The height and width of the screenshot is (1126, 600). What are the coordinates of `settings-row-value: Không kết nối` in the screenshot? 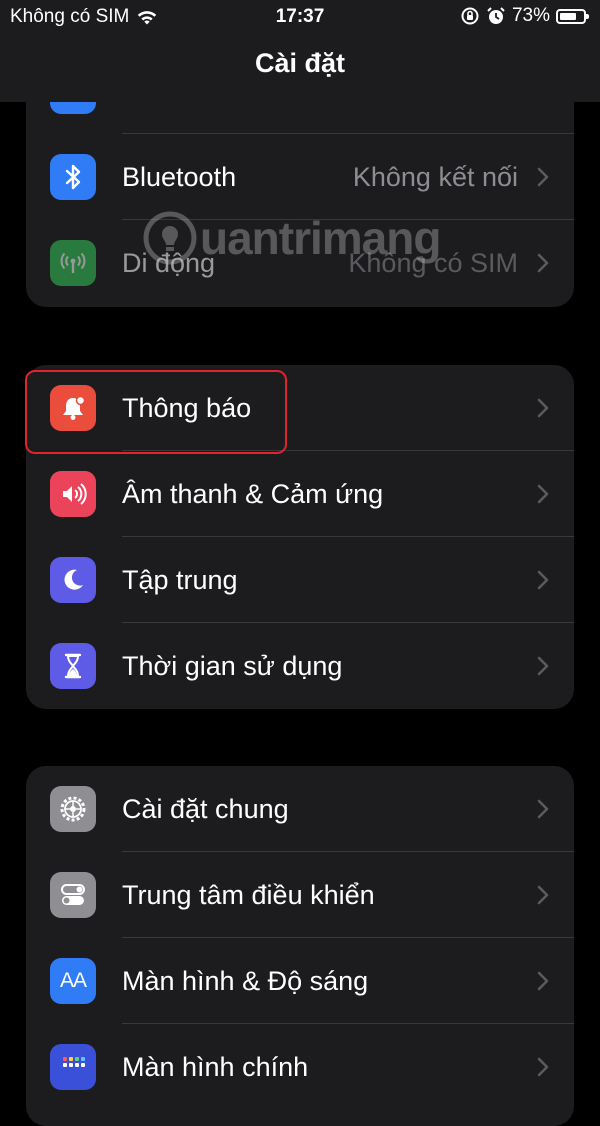 It's located at (435, 176).